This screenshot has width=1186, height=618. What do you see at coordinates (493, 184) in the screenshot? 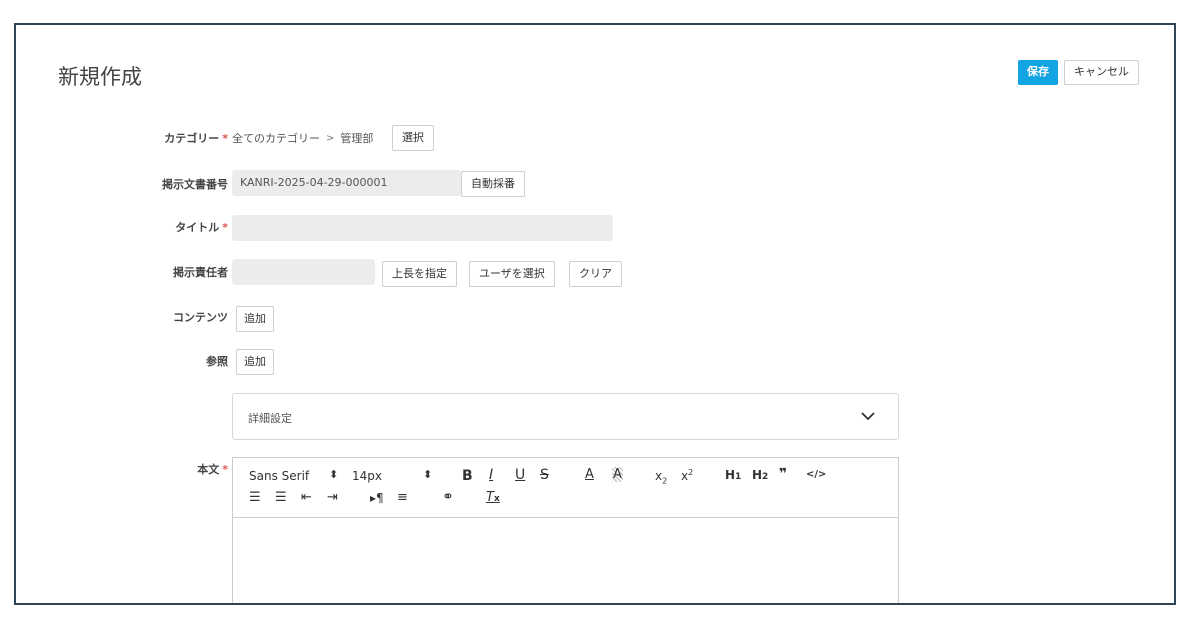
I see `auto-number-button: 自動採番` at bounding box center [493, 184].